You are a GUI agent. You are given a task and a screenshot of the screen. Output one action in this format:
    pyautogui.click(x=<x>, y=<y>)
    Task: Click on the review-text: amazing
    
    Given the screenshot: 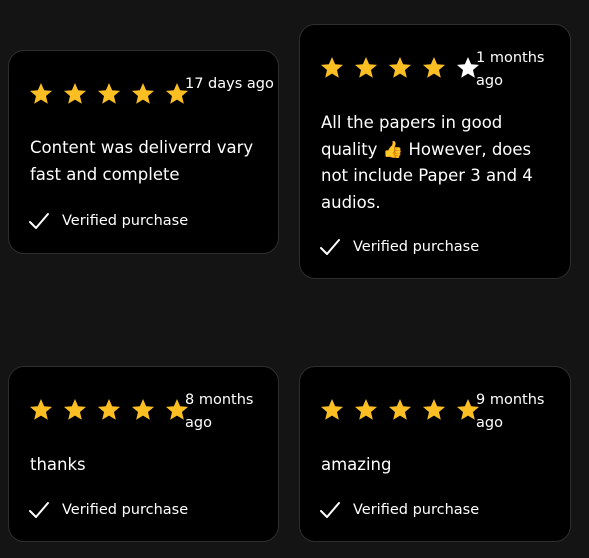 What is the action you would take?
    pyautogui.click(x=356, y=464)
    